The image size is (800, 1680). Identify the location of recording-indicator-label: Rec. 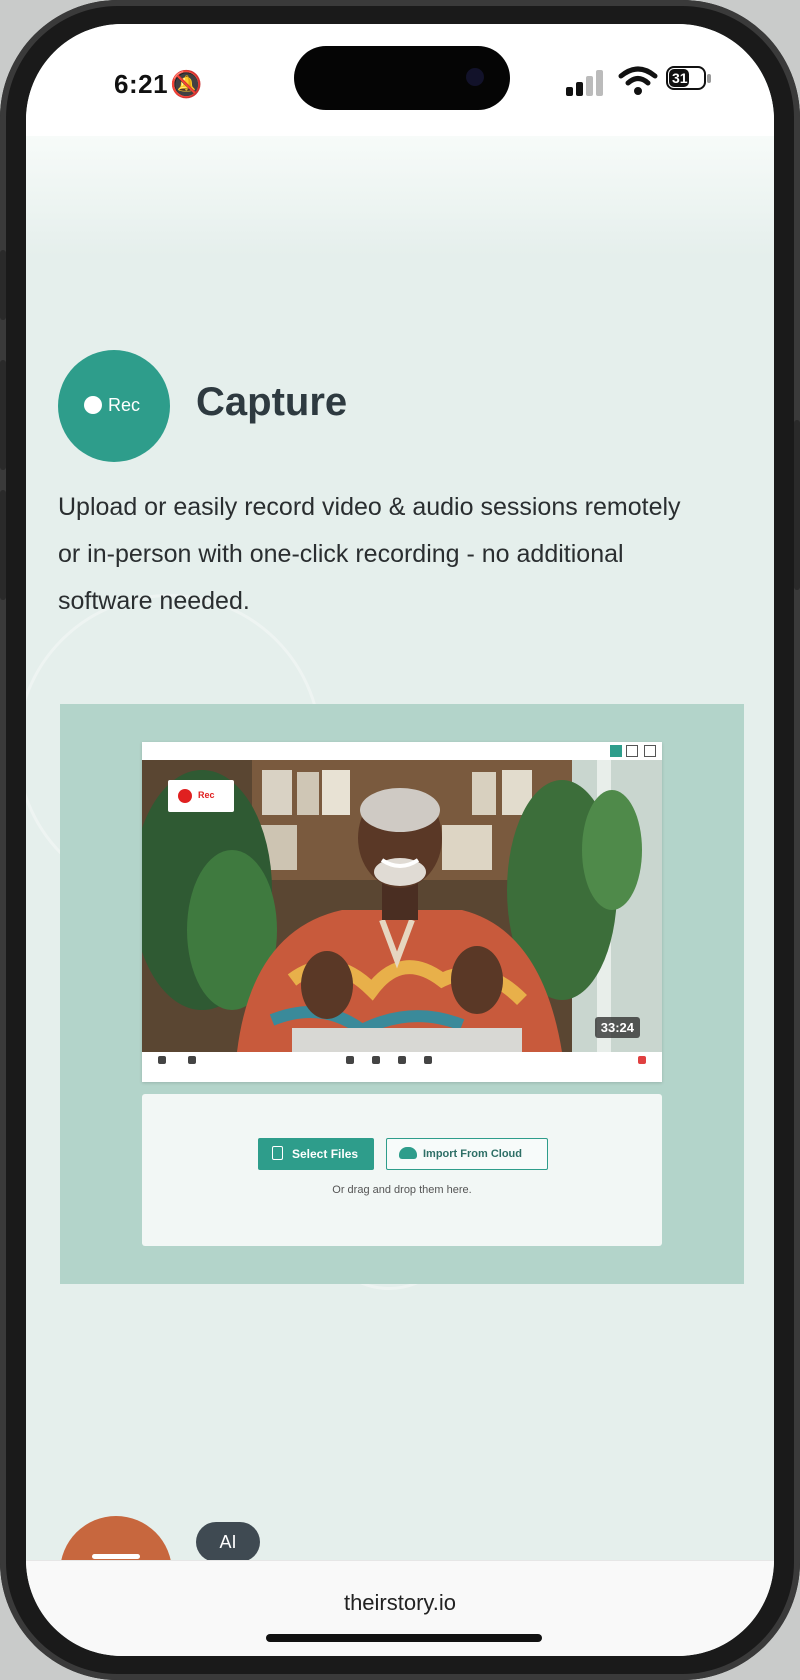
(206, 795).